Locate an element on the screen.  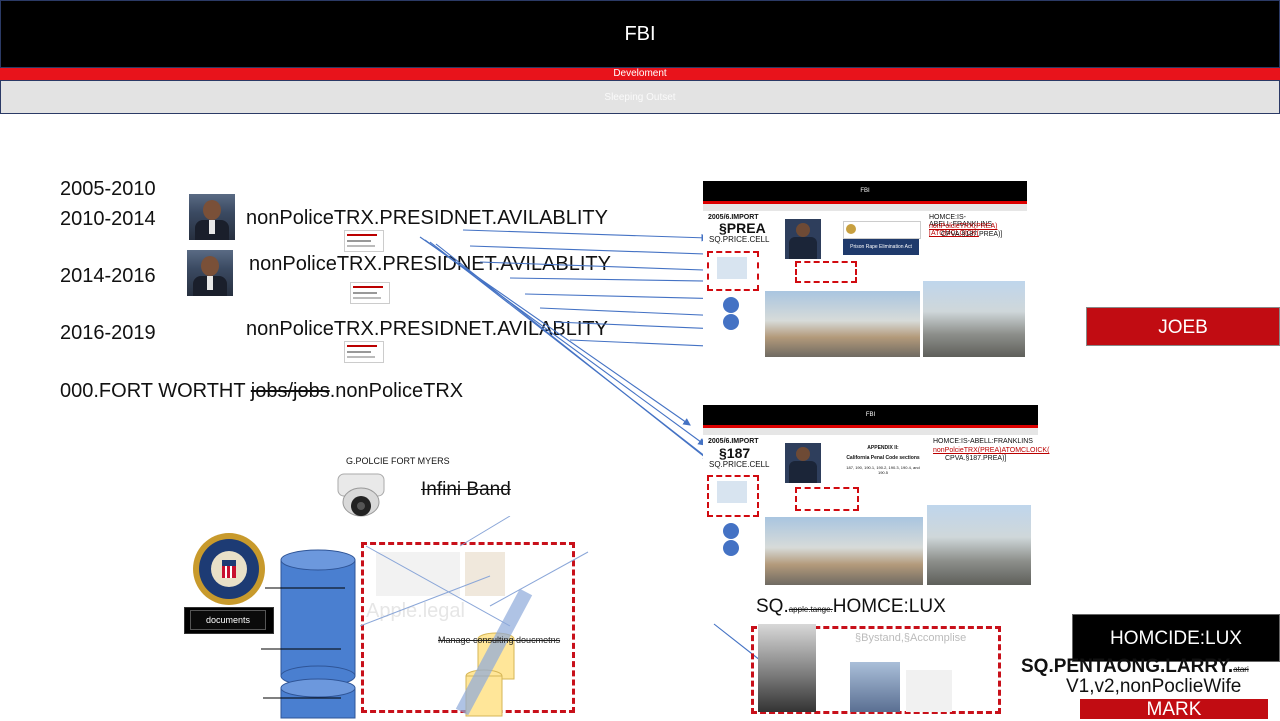
camera-label: G.POLCIE FORT MYERS is located at coordinates (398, 461).